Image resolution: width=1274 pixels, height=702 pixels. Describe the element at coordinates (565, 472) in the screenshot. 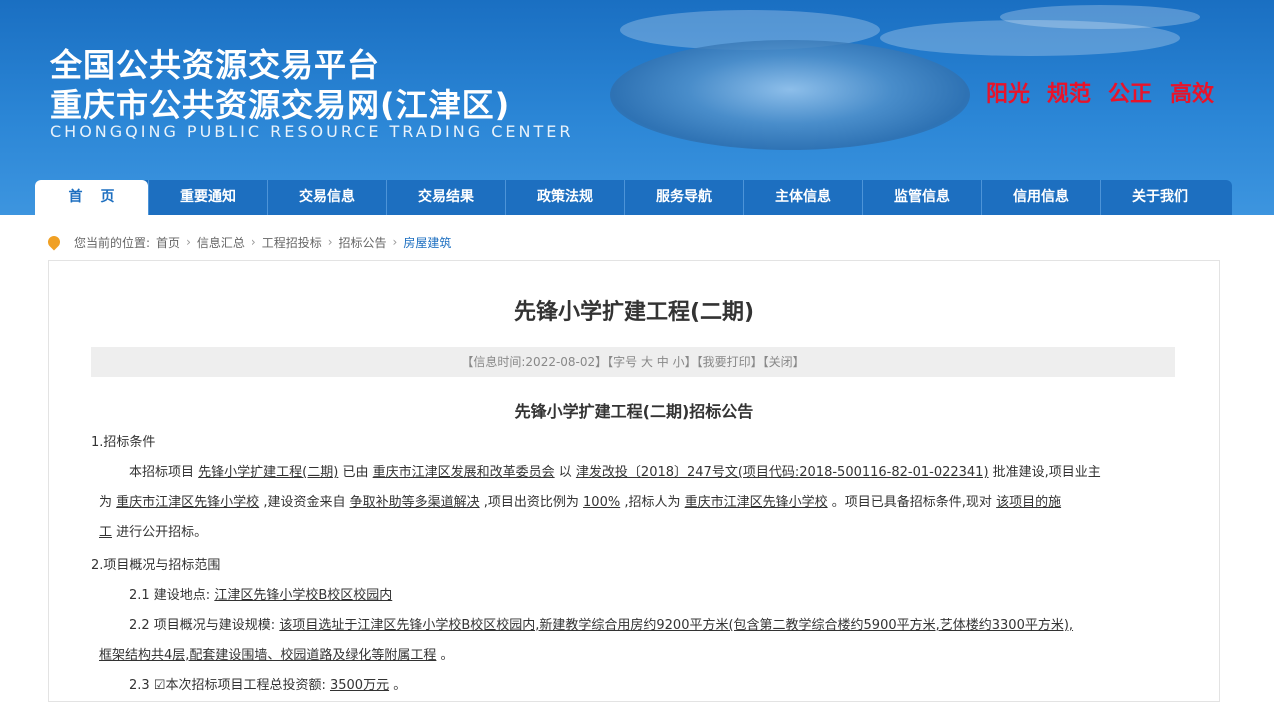

I see `text: 以` at that location.